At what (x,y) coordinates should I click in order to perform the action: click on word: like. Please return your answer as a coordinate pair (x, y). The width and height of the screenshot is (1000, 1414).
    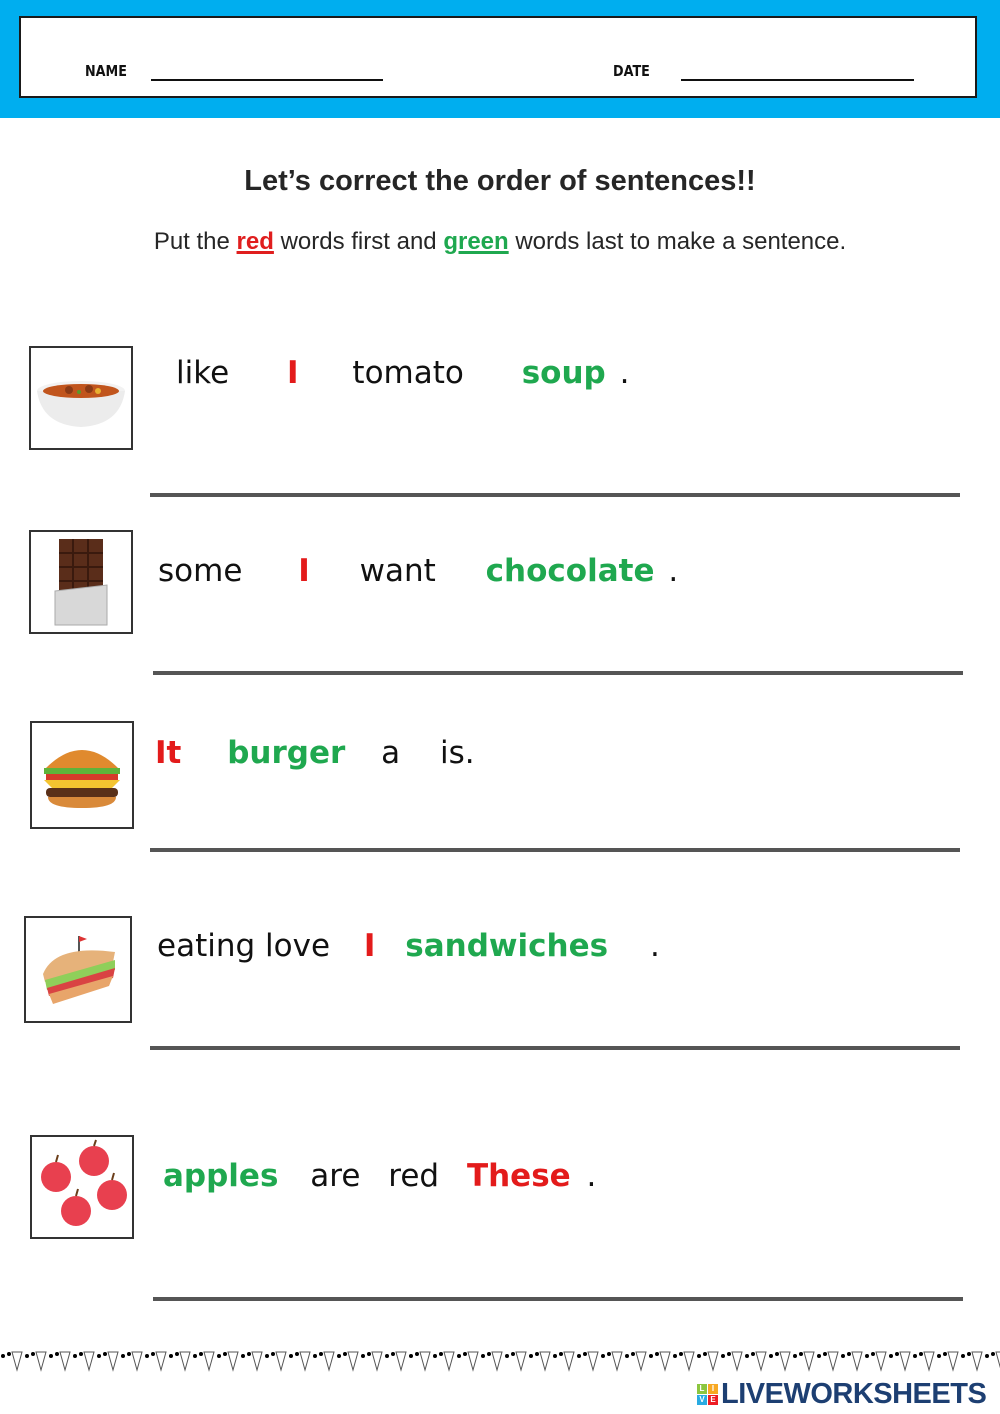
    Looking at the image, I should click on (202, 373).